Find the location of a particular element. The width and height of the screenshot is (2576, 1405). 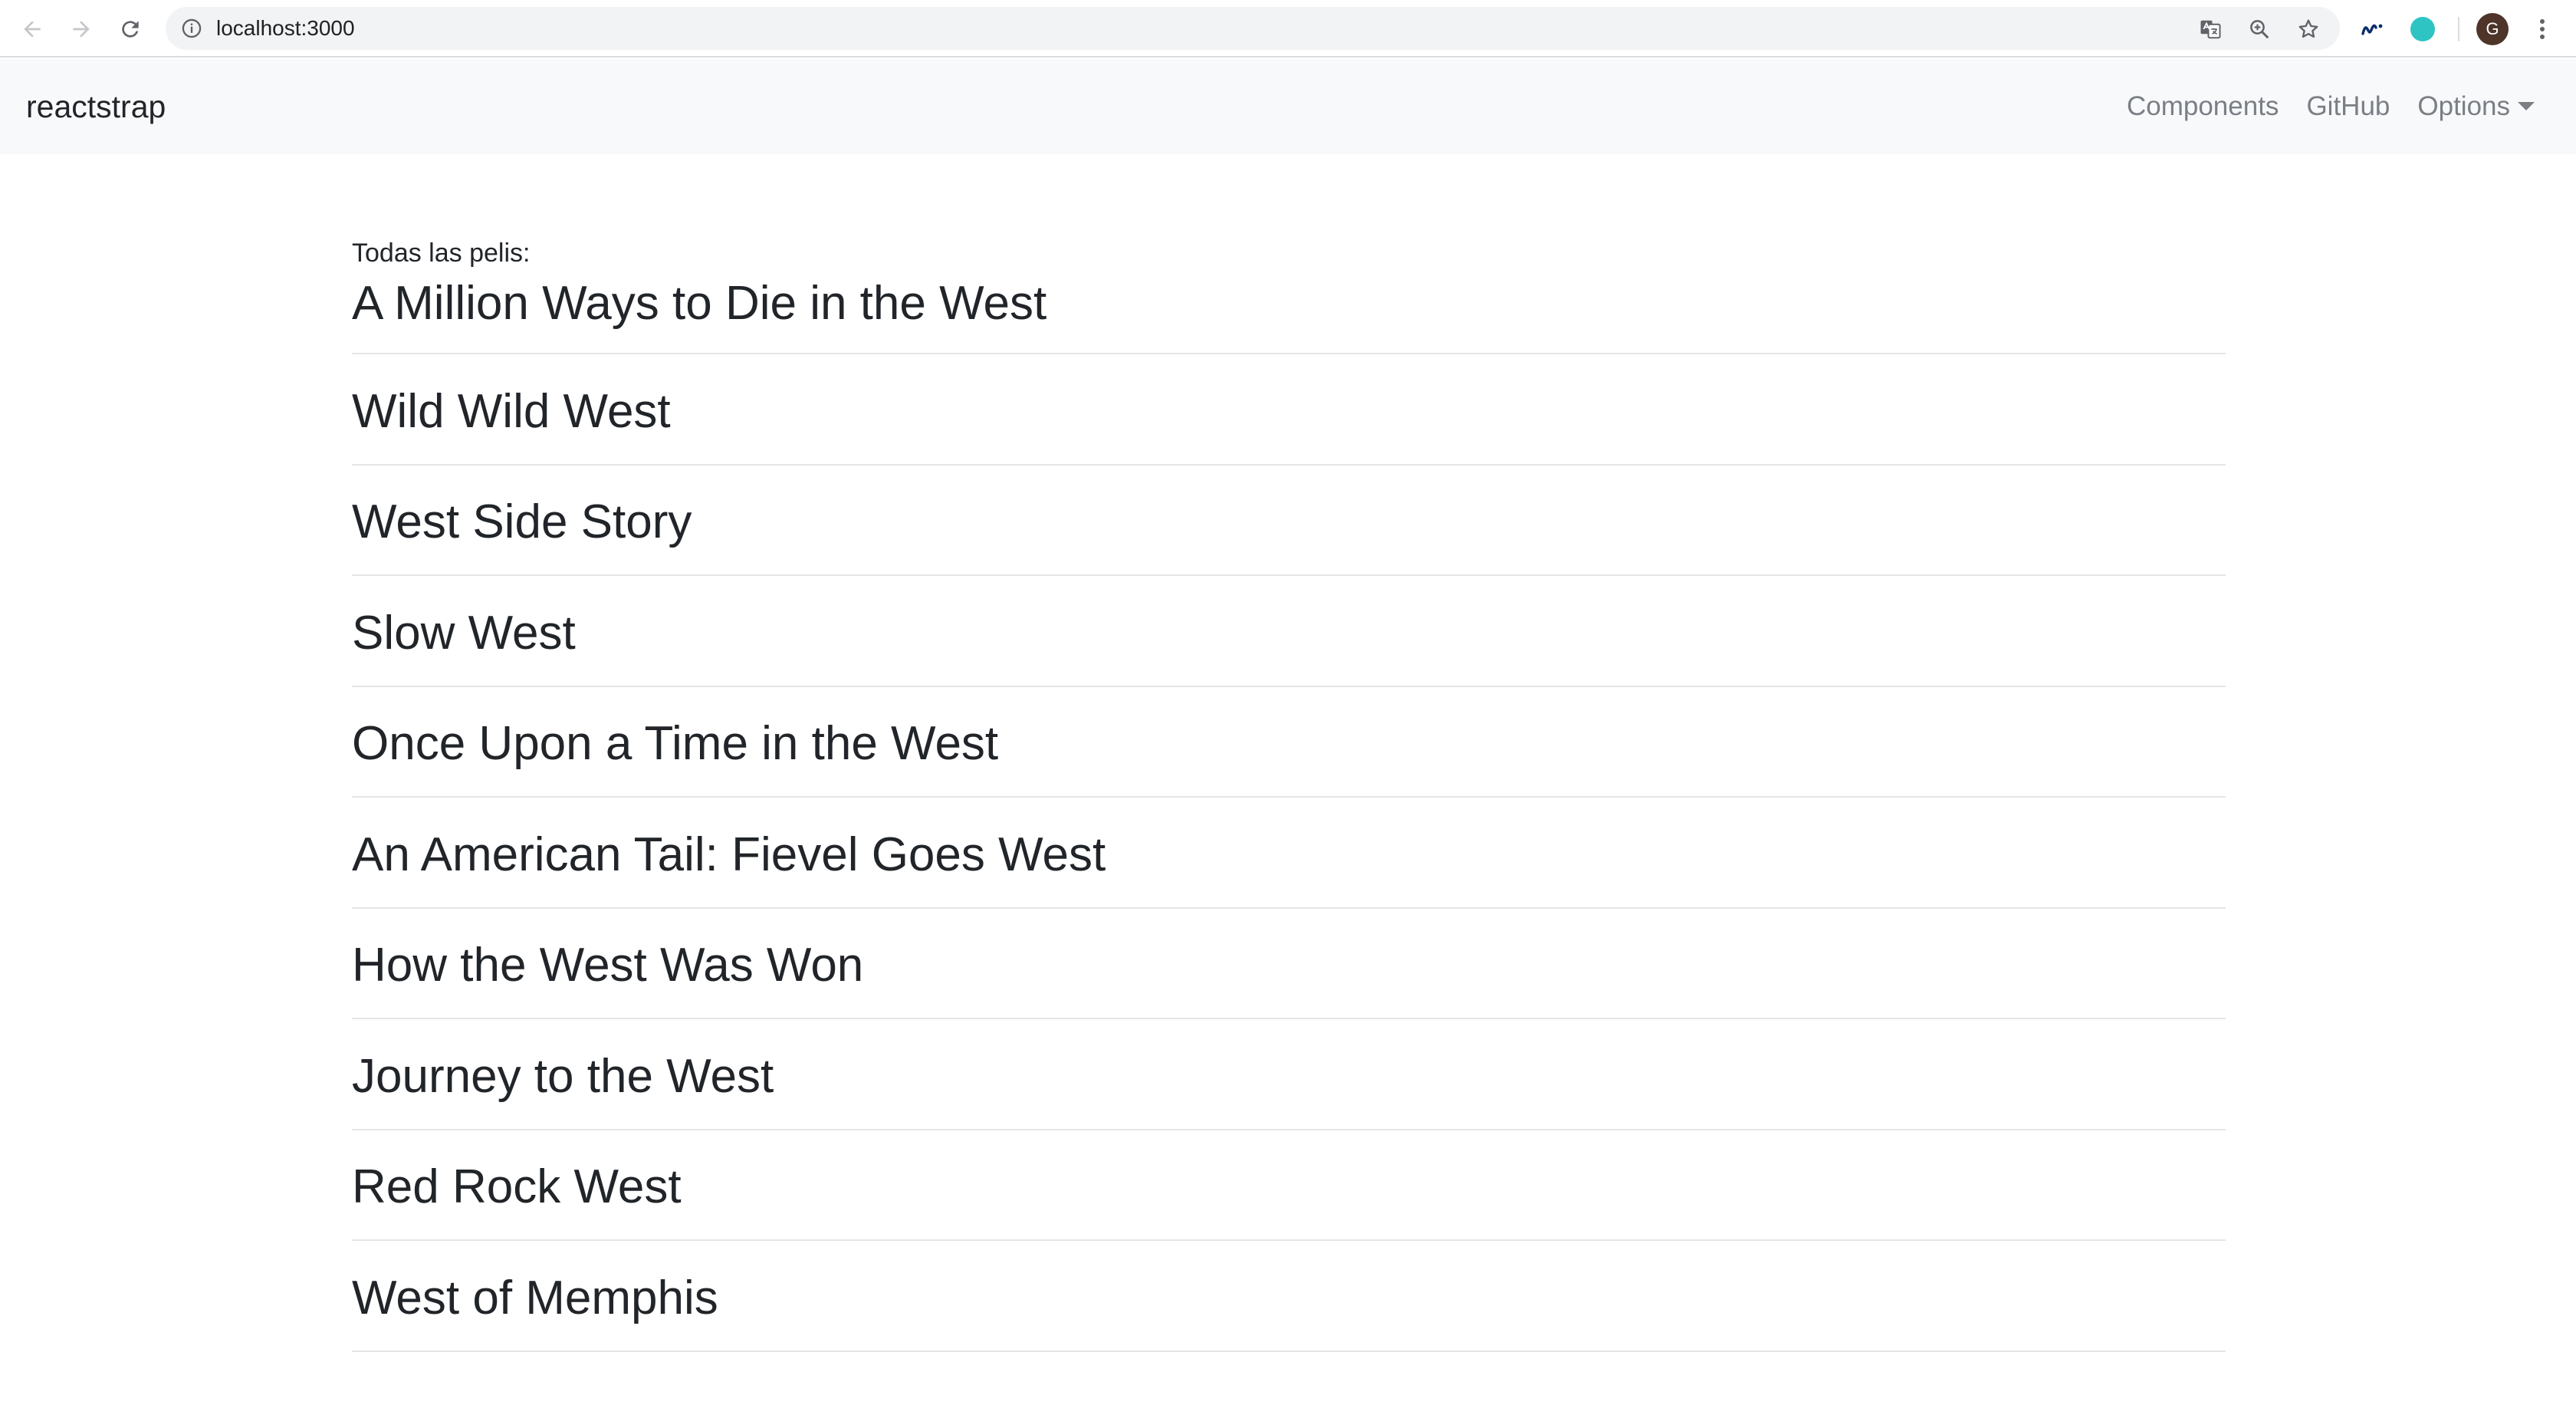

caret-down-icon is located at coordinates (2526, 106).